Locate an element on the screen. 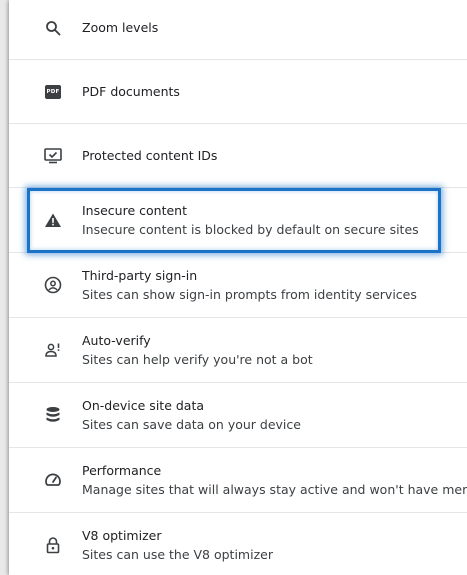  item-title: Auto-verify is located at coordinates (116, 340).